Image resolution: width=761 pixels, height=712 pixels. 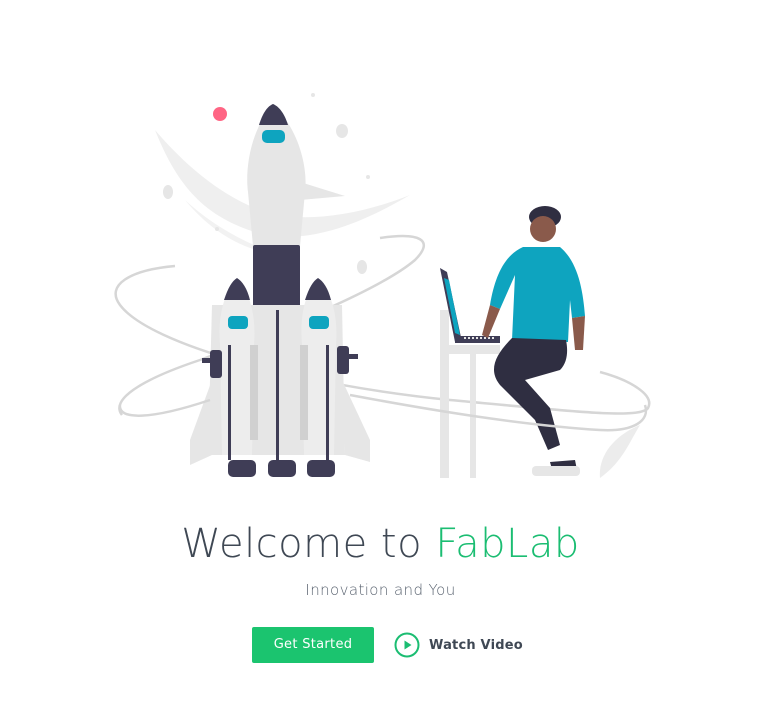 I want to click on booster-left-window, so click(x=238, y=322).